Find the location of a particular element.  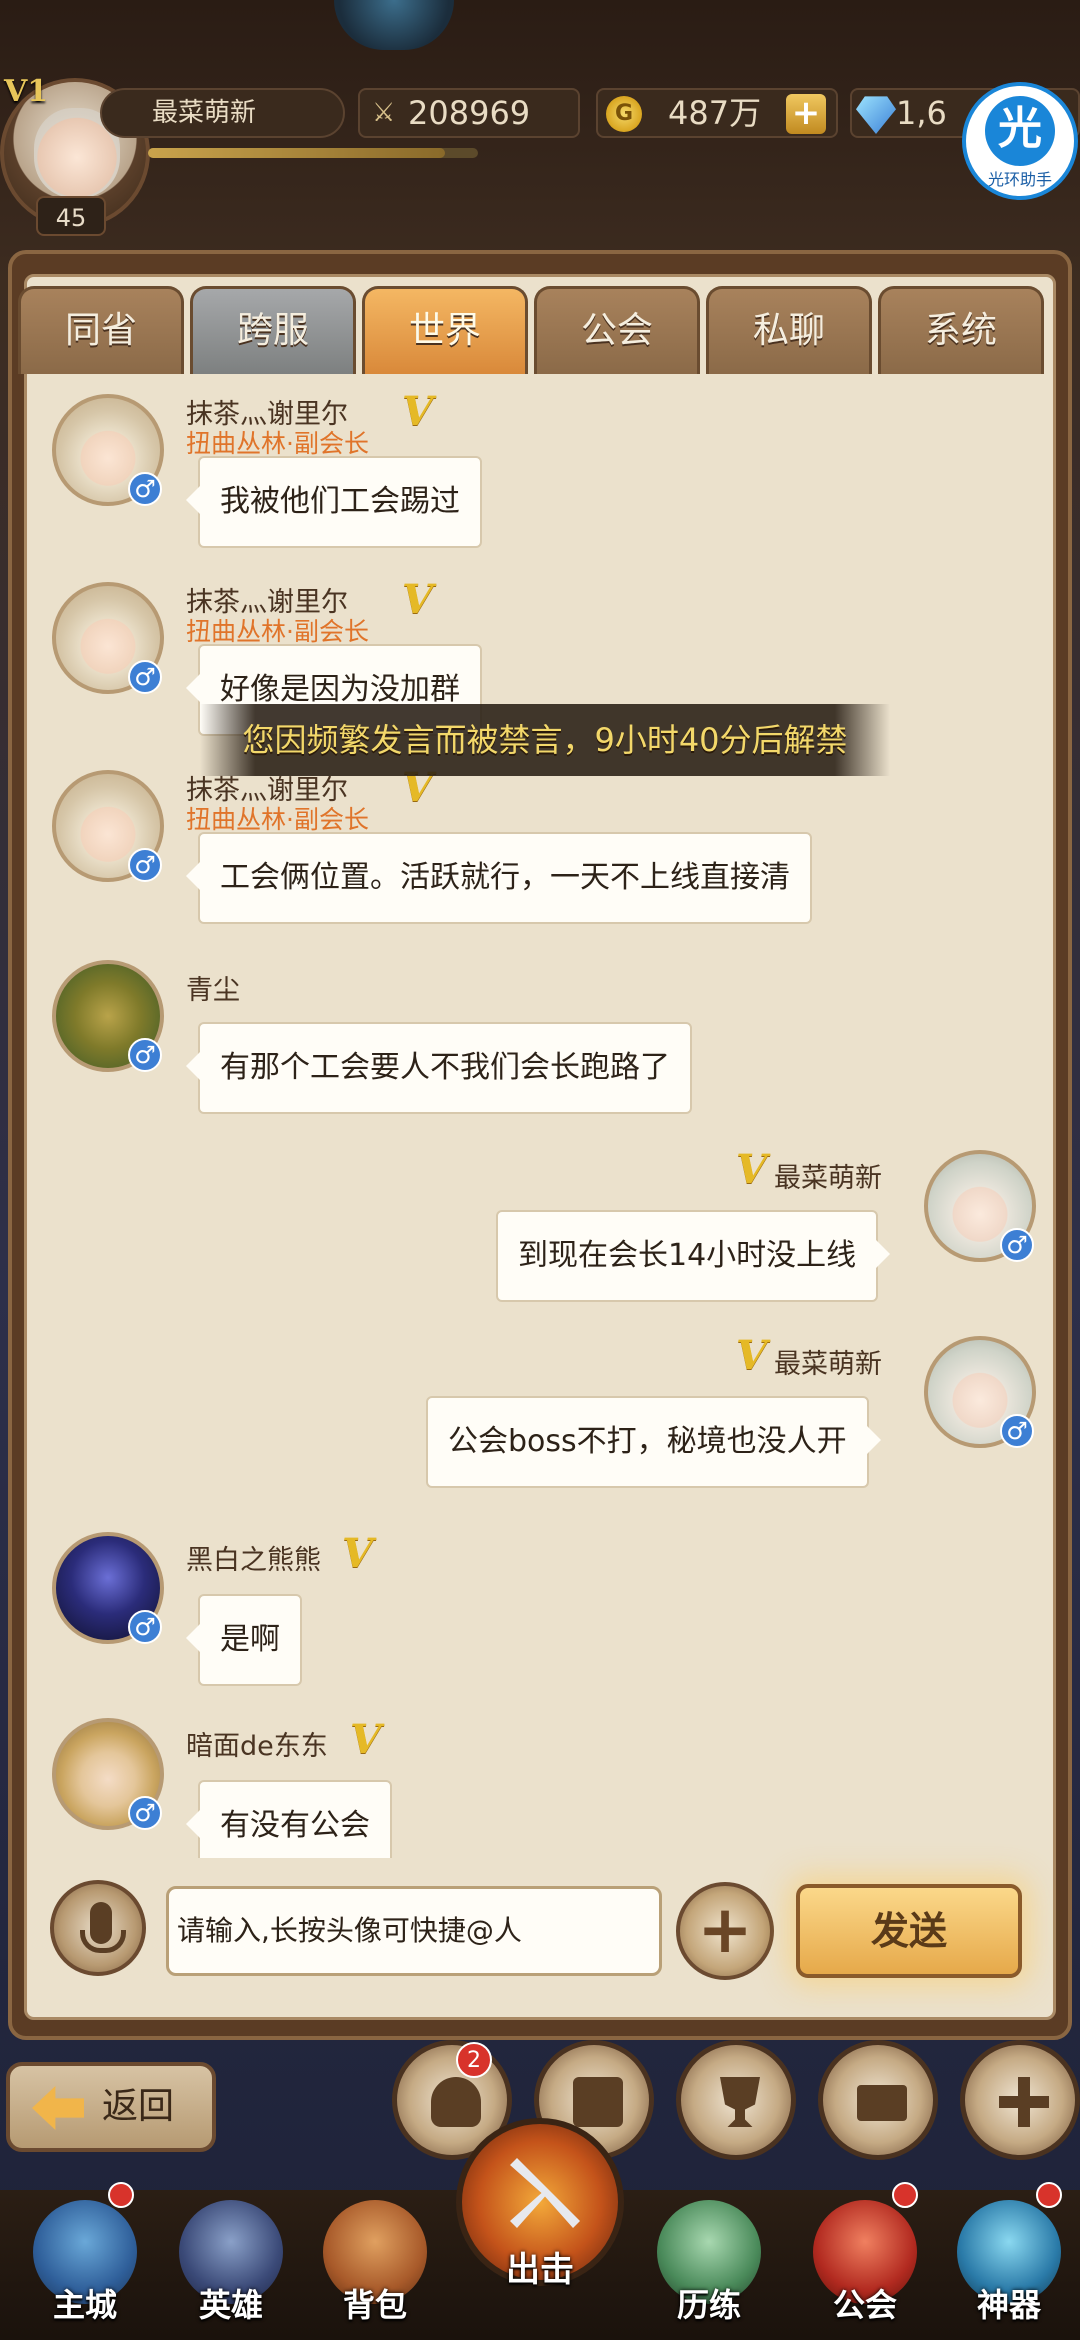

nav-guild: 公会 is located at coordinates (865, 2270).